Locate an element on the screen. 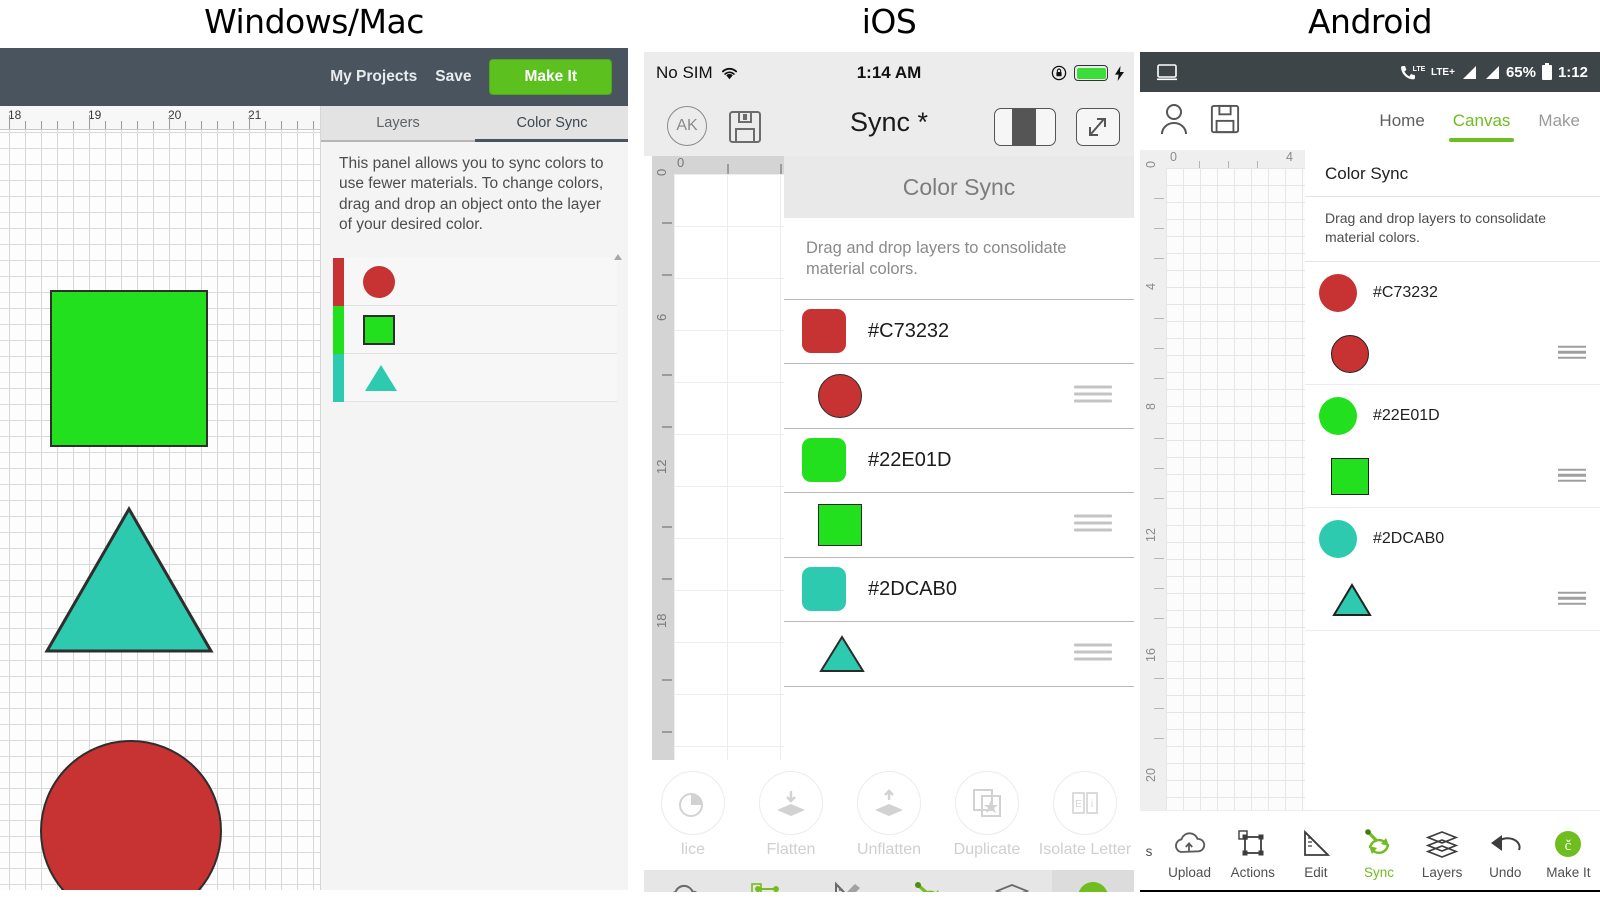 This screenshot has width=1600, height=916. object-shape-triangle-icon is located at coordinates (842, 653).